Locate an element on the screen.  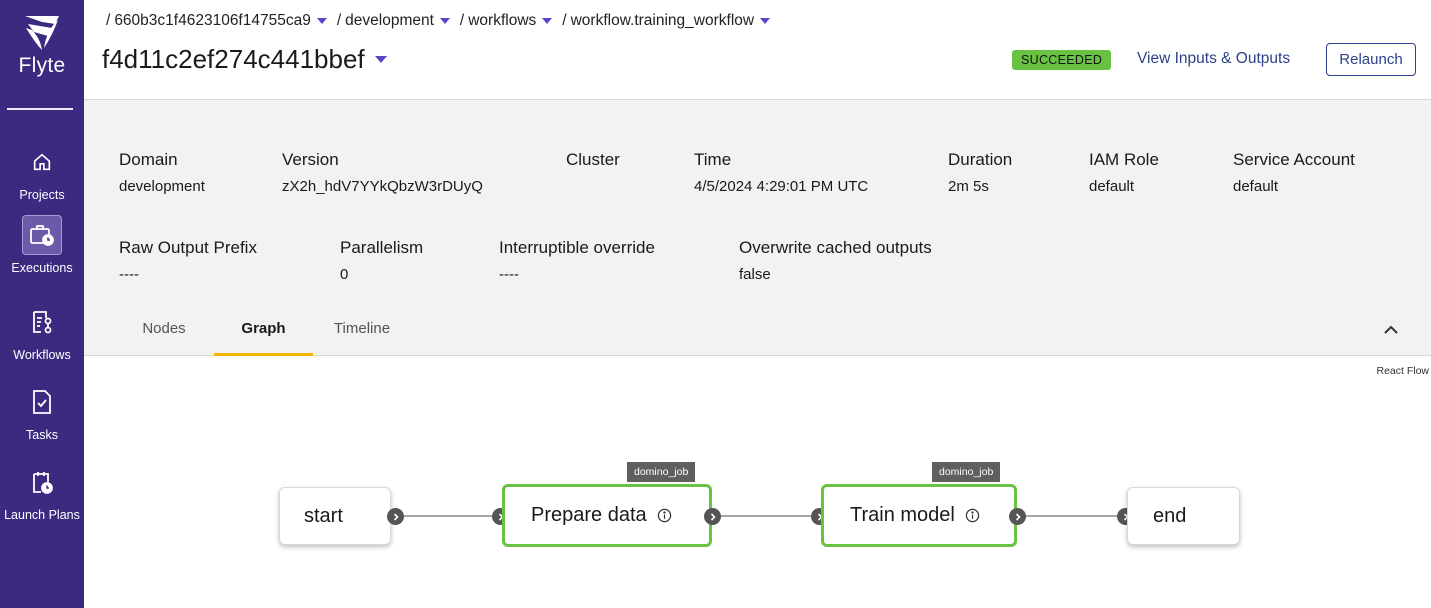
sidebar-item-label: Executions is located at coordinates (42, 268).